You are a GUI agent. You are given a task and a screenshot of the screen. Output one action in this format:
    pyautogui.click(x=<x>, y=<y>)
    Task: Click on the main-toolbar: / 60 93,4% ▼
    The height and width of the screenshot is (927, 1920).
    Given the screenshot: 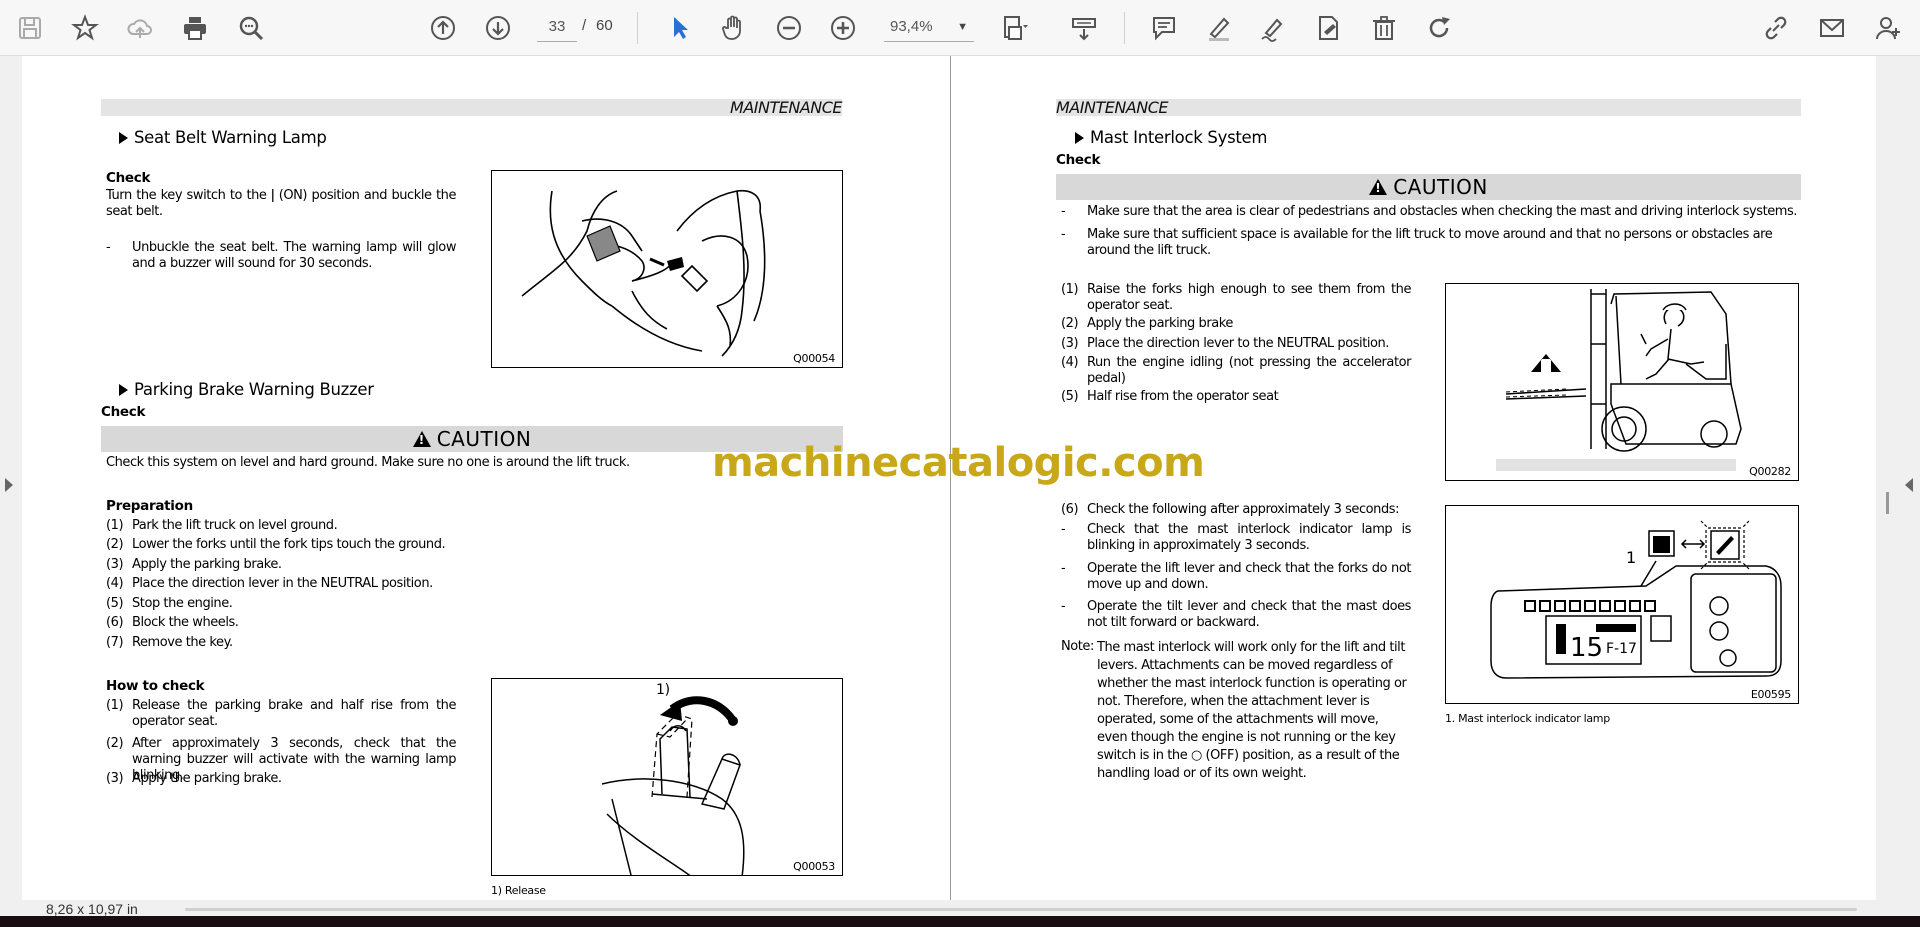 What is the action you would take?
    pyautogui.click(x=960, y=28)
    